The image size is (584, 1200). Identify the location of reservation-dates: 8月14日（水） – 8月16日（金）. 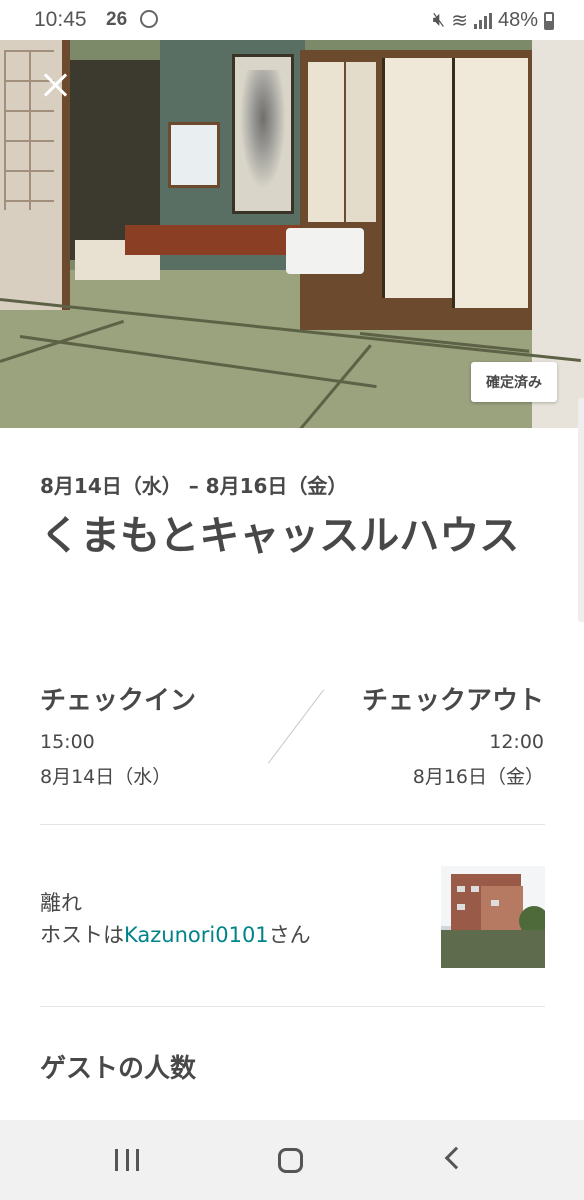
(194, 486).